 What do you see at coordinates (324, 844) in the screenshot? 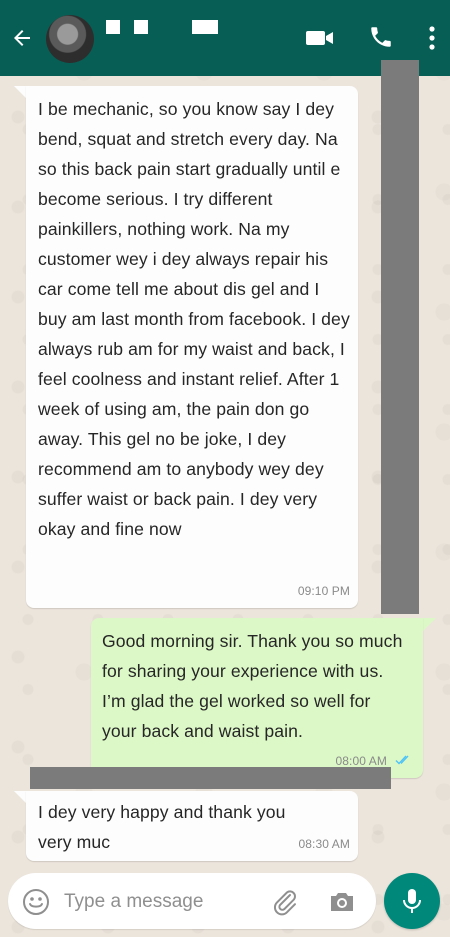
I see `message-time: 08:30 AM` at bounding box center [324, 844].